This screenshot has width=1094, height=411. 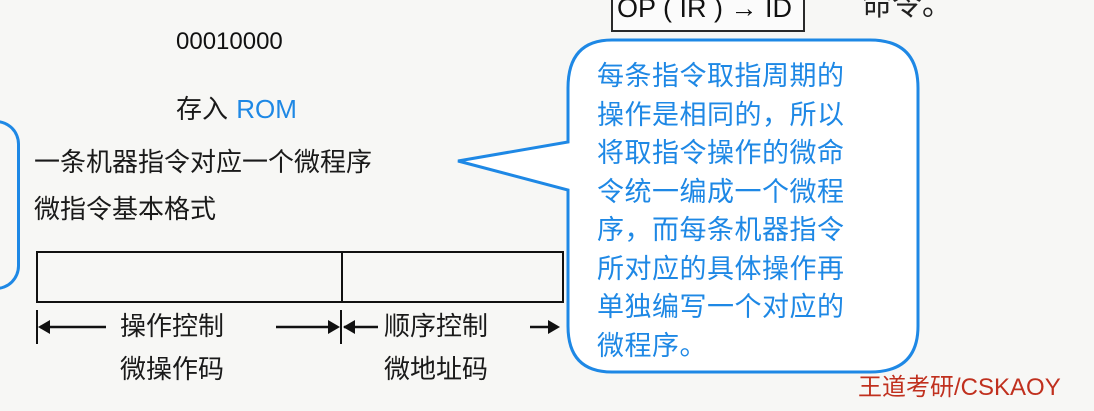 I want to click on field1-bottom-label: 微操作码, so click(x=172, y=370).